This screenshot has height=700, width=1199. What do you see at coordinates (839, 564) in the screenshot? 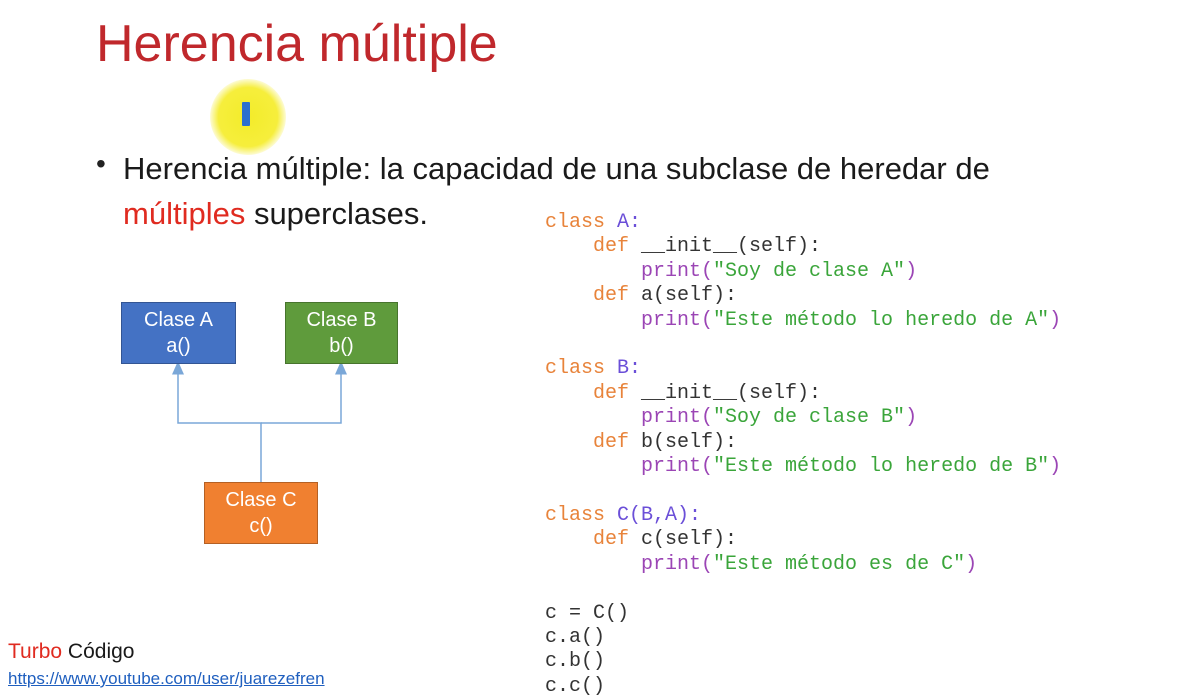
I see `code-string: "Este método es de C"` at bounding box center [839, 564].